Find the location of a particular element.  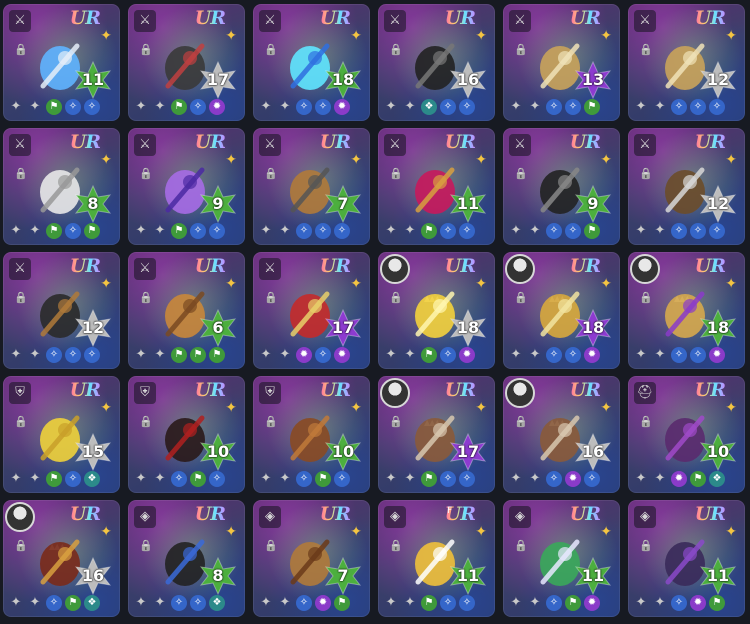

equipment-card: ⛨ UR ✦ 🔒 15 ✦ ✦ ⚑ ✧ ❖ is located at coordinates (61, 434).